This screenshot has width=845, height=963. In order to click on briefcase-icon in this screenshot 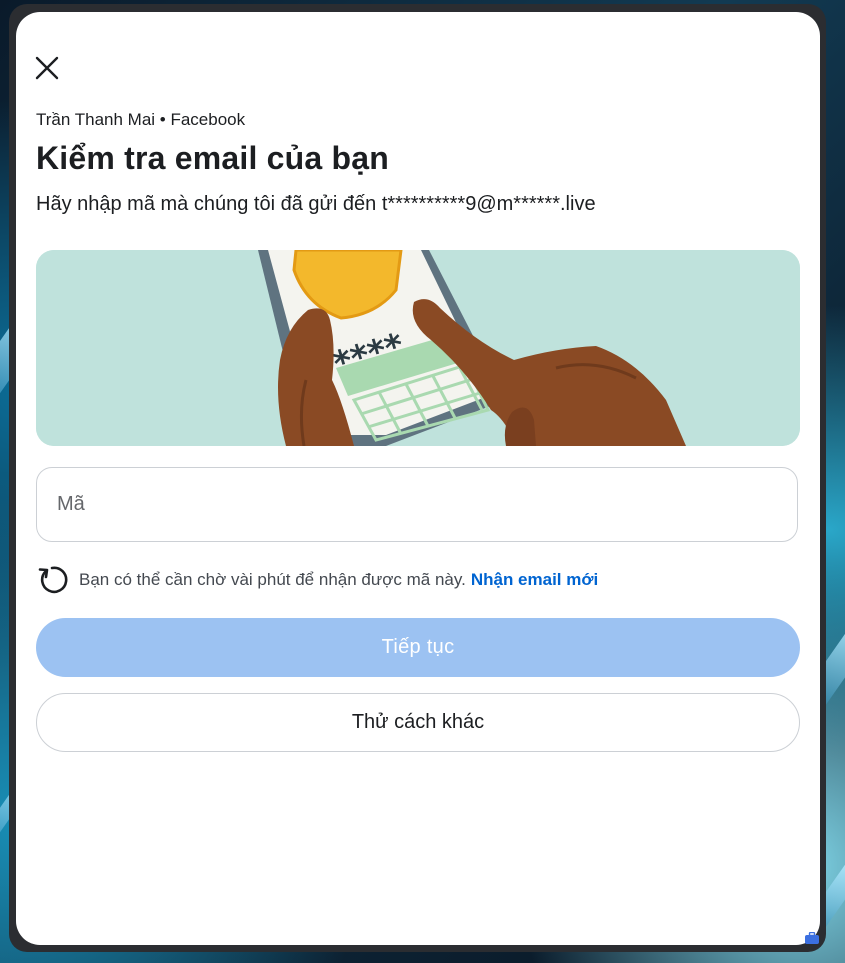, I will do `click(812, 938)`.